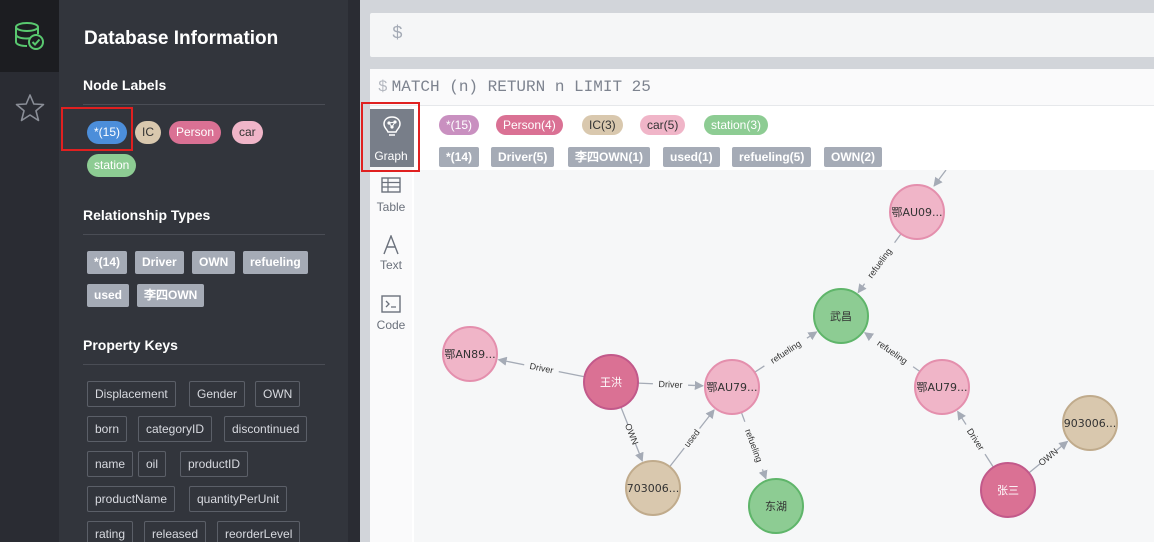 The height and width of the screenshot is (542, 1154). I want to click on favorites-button, so click(29, 108).